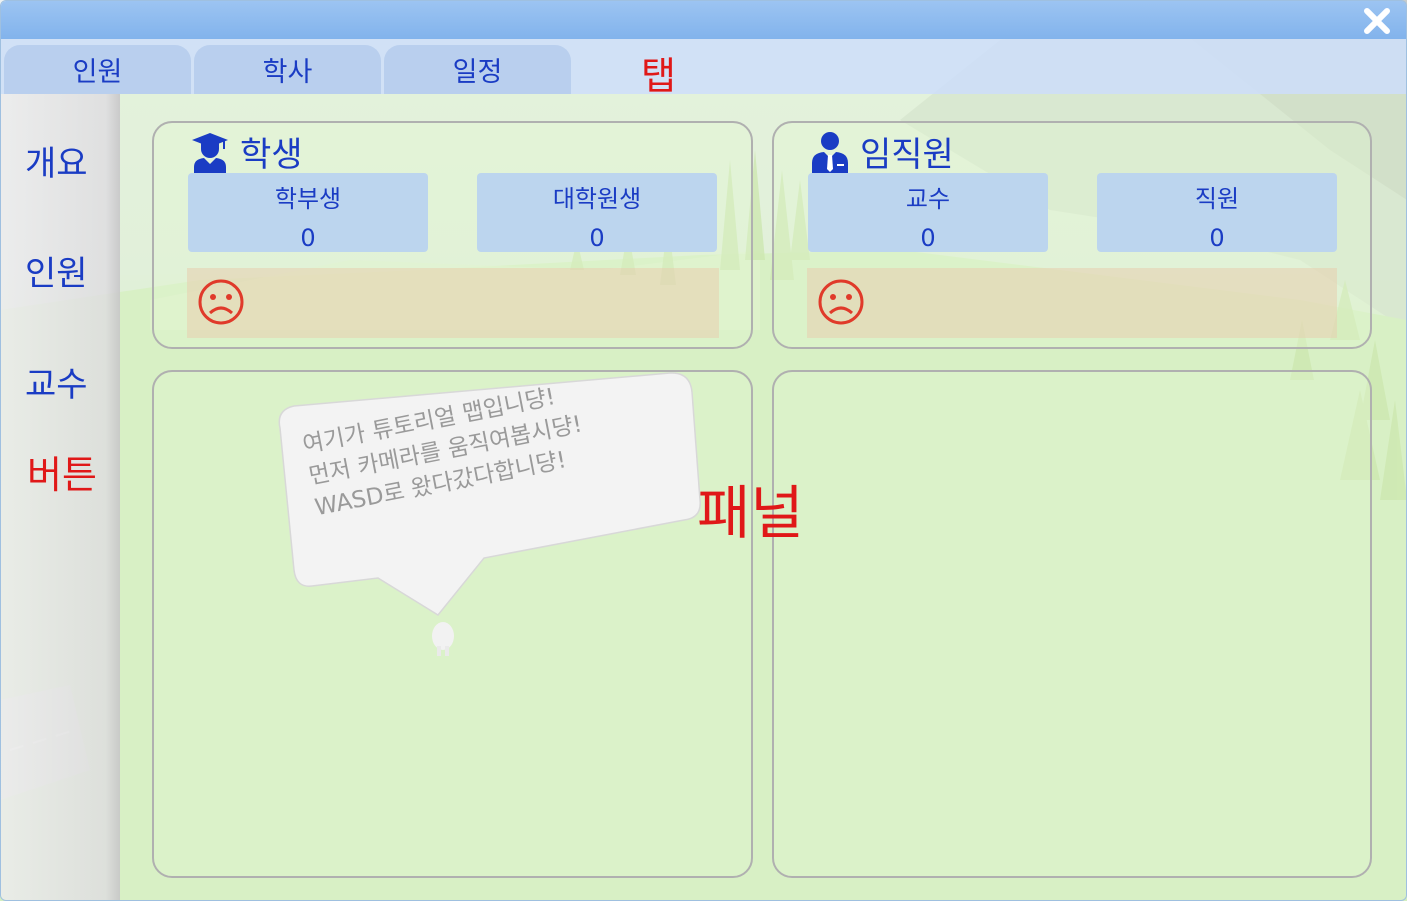  What do you see at coordinates (62, 475) in the screenshot?
I see `sidebar-annotation-label: 버튼` at bounding box center [62, 475].